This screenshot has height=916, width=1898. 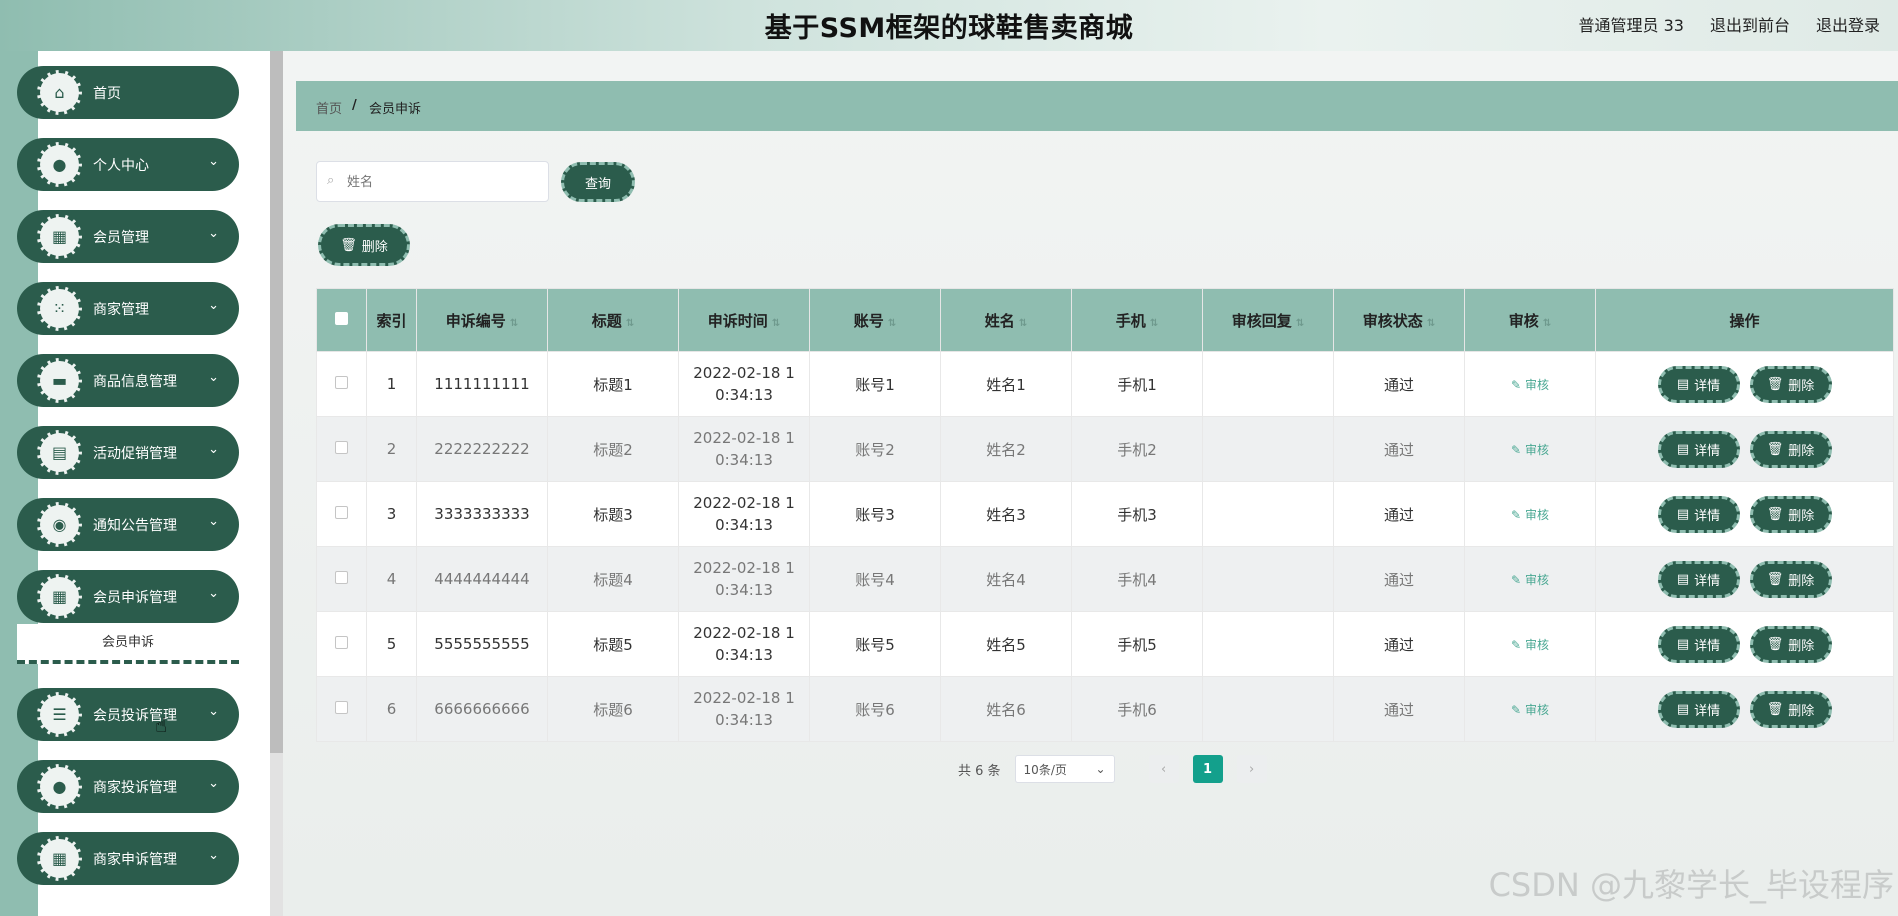 What do you see at coordinates (1750, 24) in the screenshot?
I see `exit-to-front-link: 退出到前台` at bounding box center [1750, 24].